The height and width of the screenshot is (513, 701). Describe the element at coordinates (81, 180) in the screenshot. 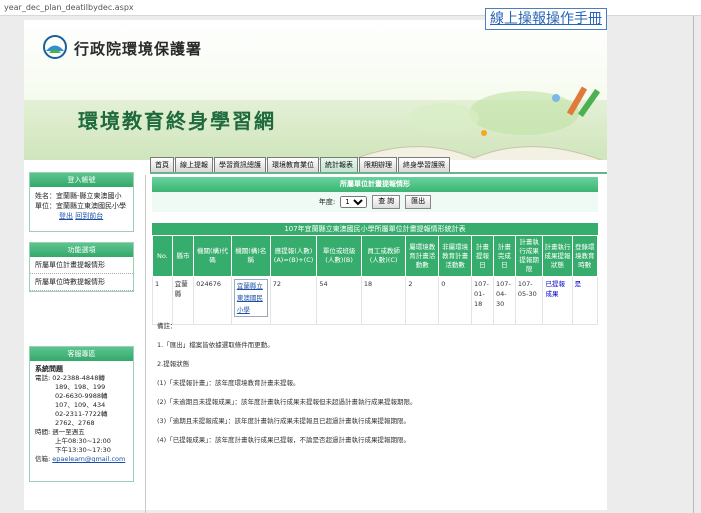

I see `login-header: 登入帳號` at that location.